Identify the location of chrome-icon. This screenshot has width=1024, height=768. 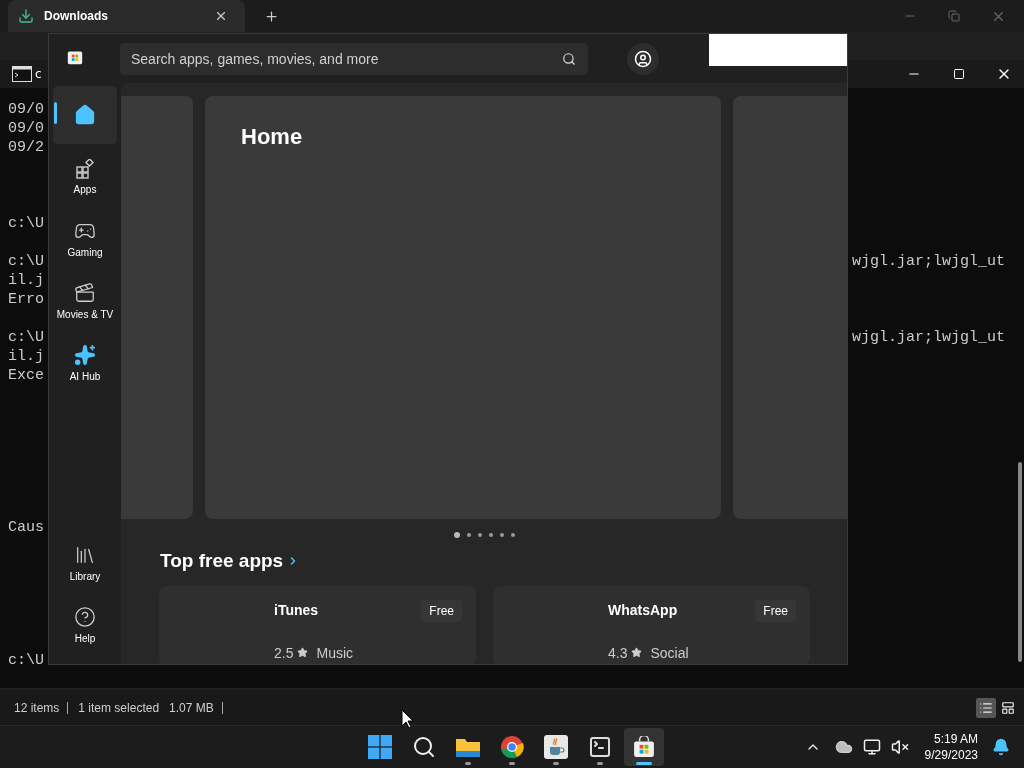
(512, 747).